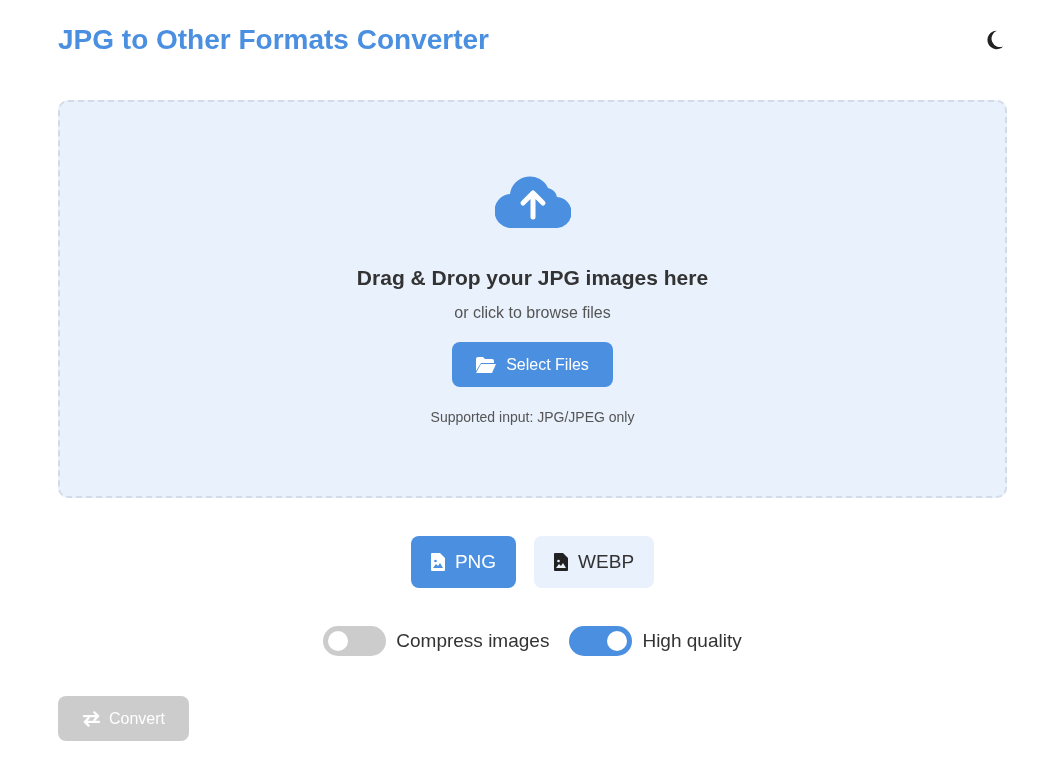  I want to click on format-tab: WEBP, so click(594, 562).